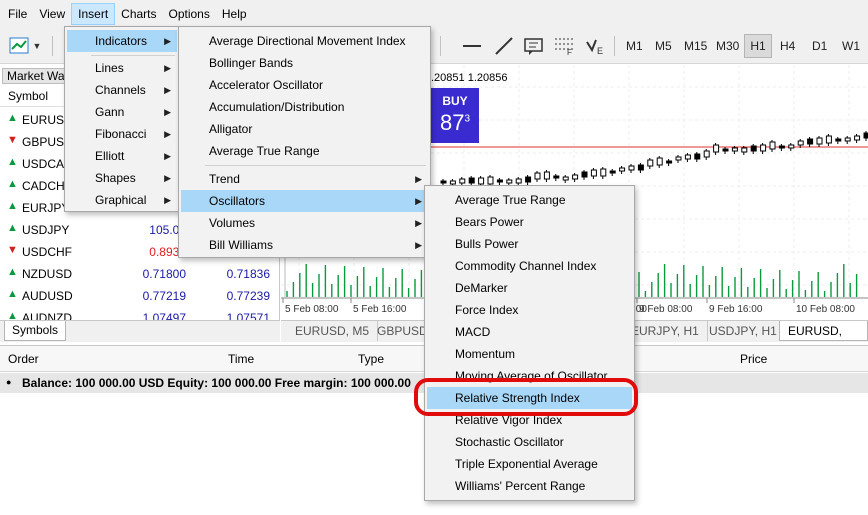 The width and height of the screenshot is (868, 515). Describe the element at coordinates (736, 309) in the screenshot. I see `x-tick-label: 9 Feb 16:00` at that location.